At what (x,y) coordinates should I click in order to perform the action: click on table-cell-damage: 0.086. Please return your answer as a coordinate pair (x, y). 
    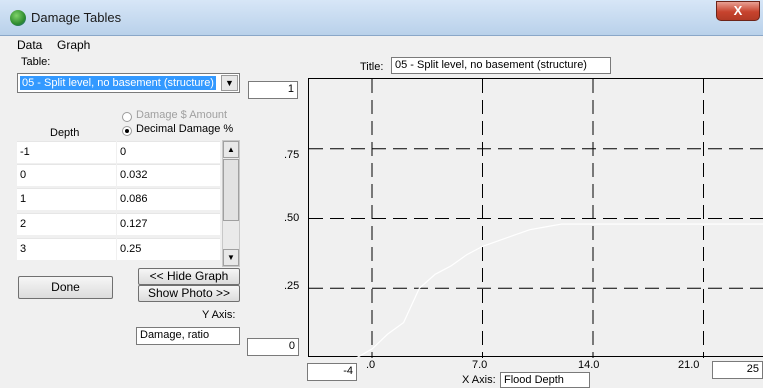
    Looking at the image, I should click on (168, 199).